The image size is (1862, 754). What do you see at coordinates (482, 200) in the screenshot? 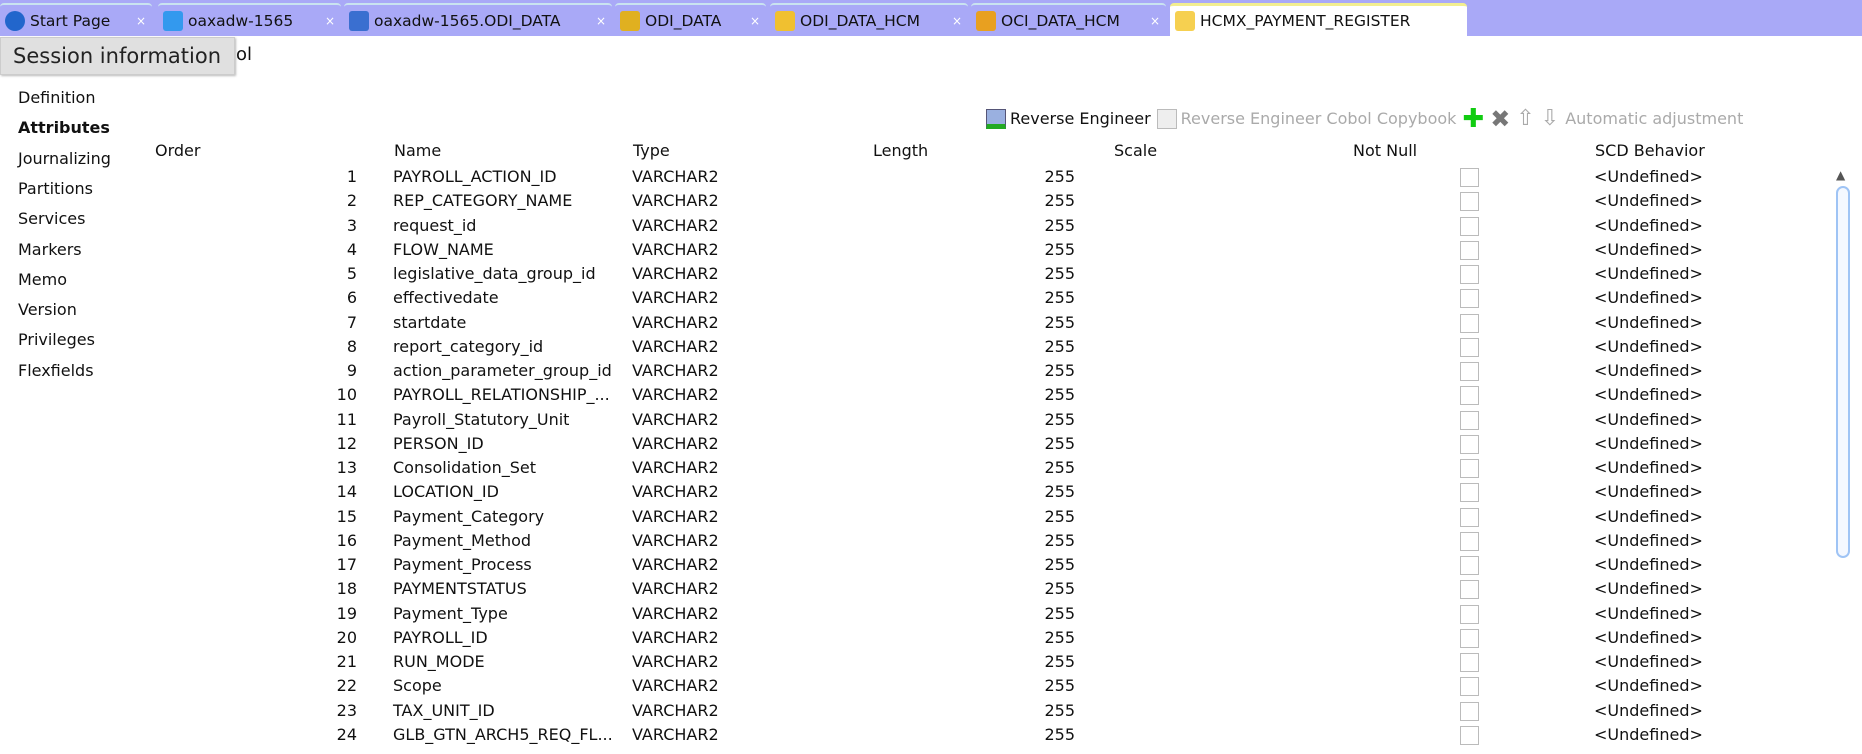
I see `name-cell: REP_CATEGORY_NAME` at bounding box center [482, 200].